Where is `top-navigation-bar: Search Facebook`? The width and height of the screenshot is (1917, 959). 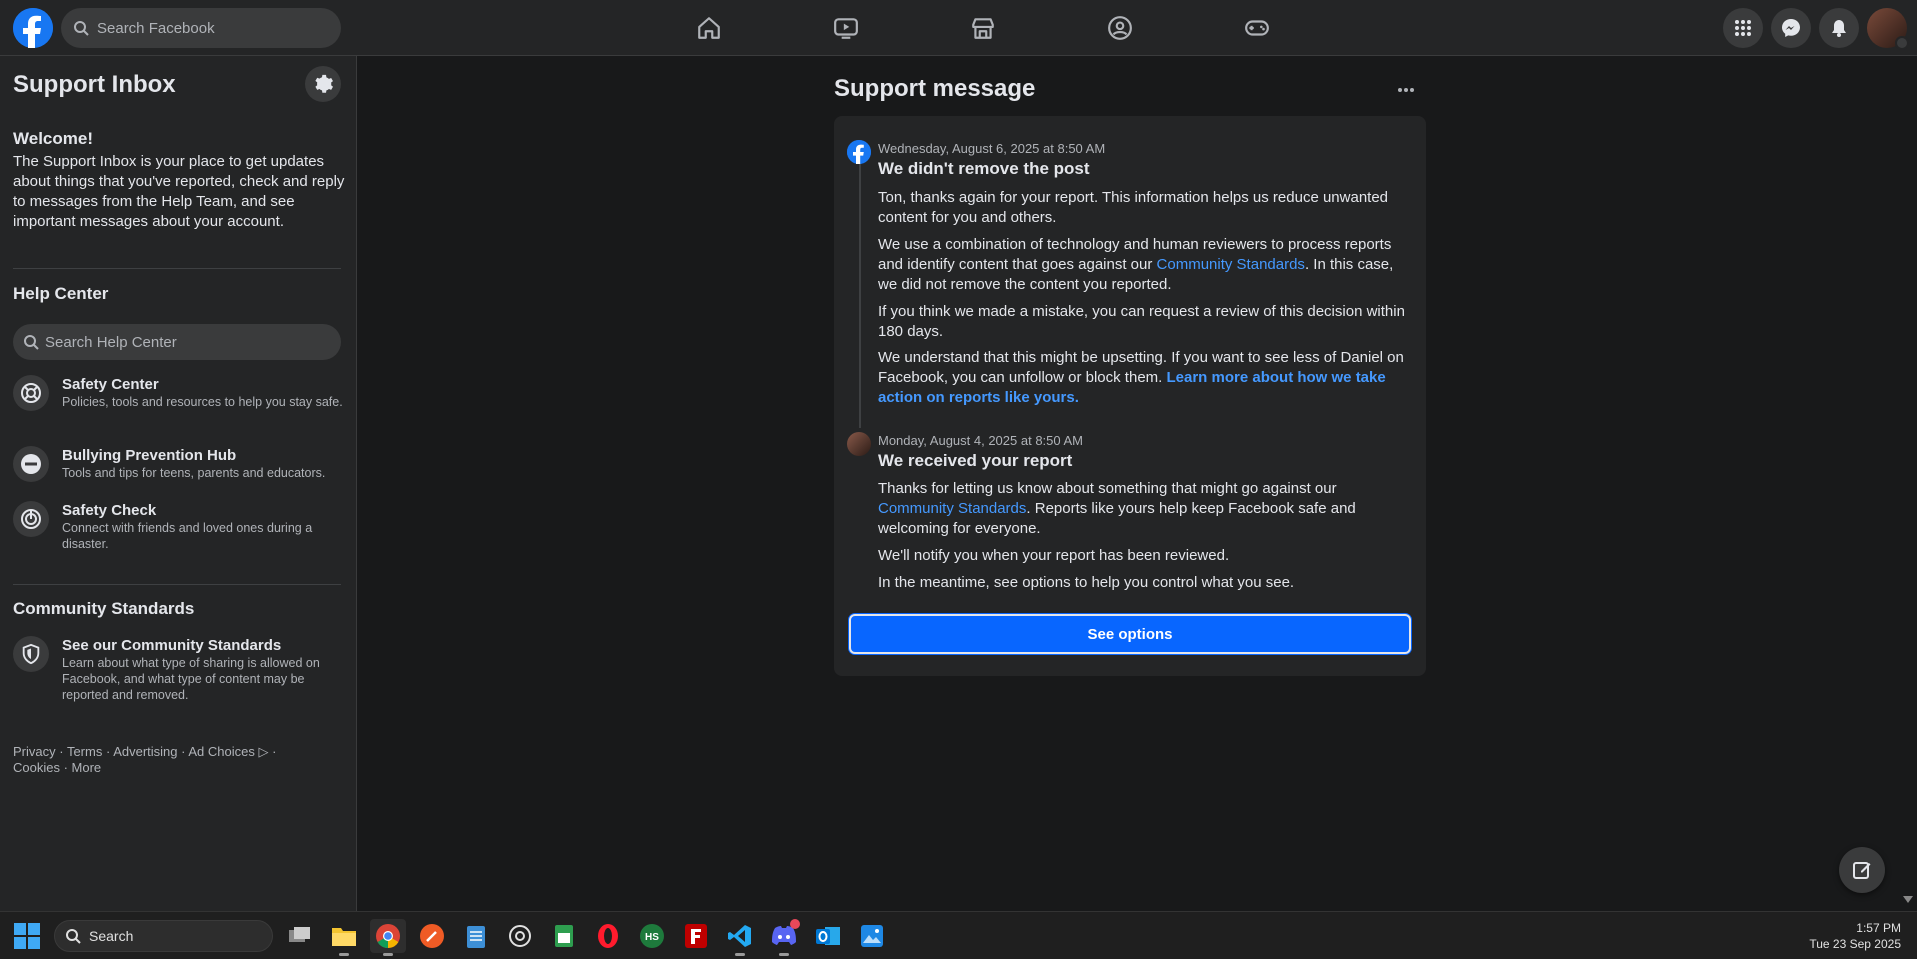
top-navigation-bar: Search Facebook is located at coordinates (958, 28).